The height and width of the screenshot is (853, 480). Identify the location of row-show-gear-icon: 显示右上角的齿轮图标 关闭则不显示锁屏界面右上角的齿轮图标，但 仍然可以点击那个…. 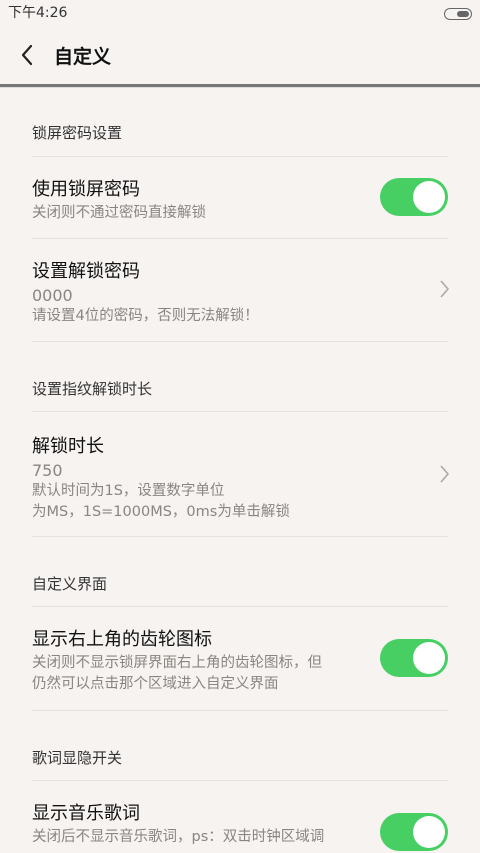
(240, 658).